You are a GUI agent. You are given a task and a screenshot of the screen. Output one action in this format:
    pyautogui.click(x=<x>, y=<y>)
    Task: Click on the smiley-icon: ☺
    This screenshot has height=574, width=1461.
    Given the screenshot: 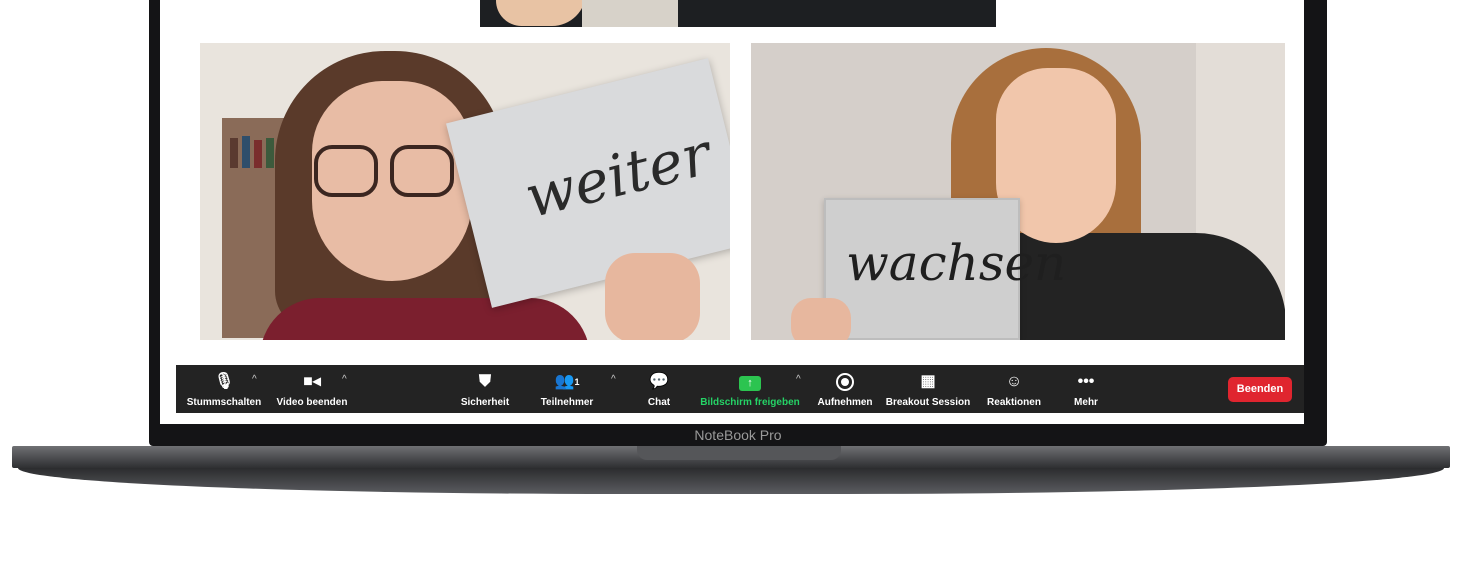 What is the action you would take?
    pyautogui.click(x=1014, y=381)
    